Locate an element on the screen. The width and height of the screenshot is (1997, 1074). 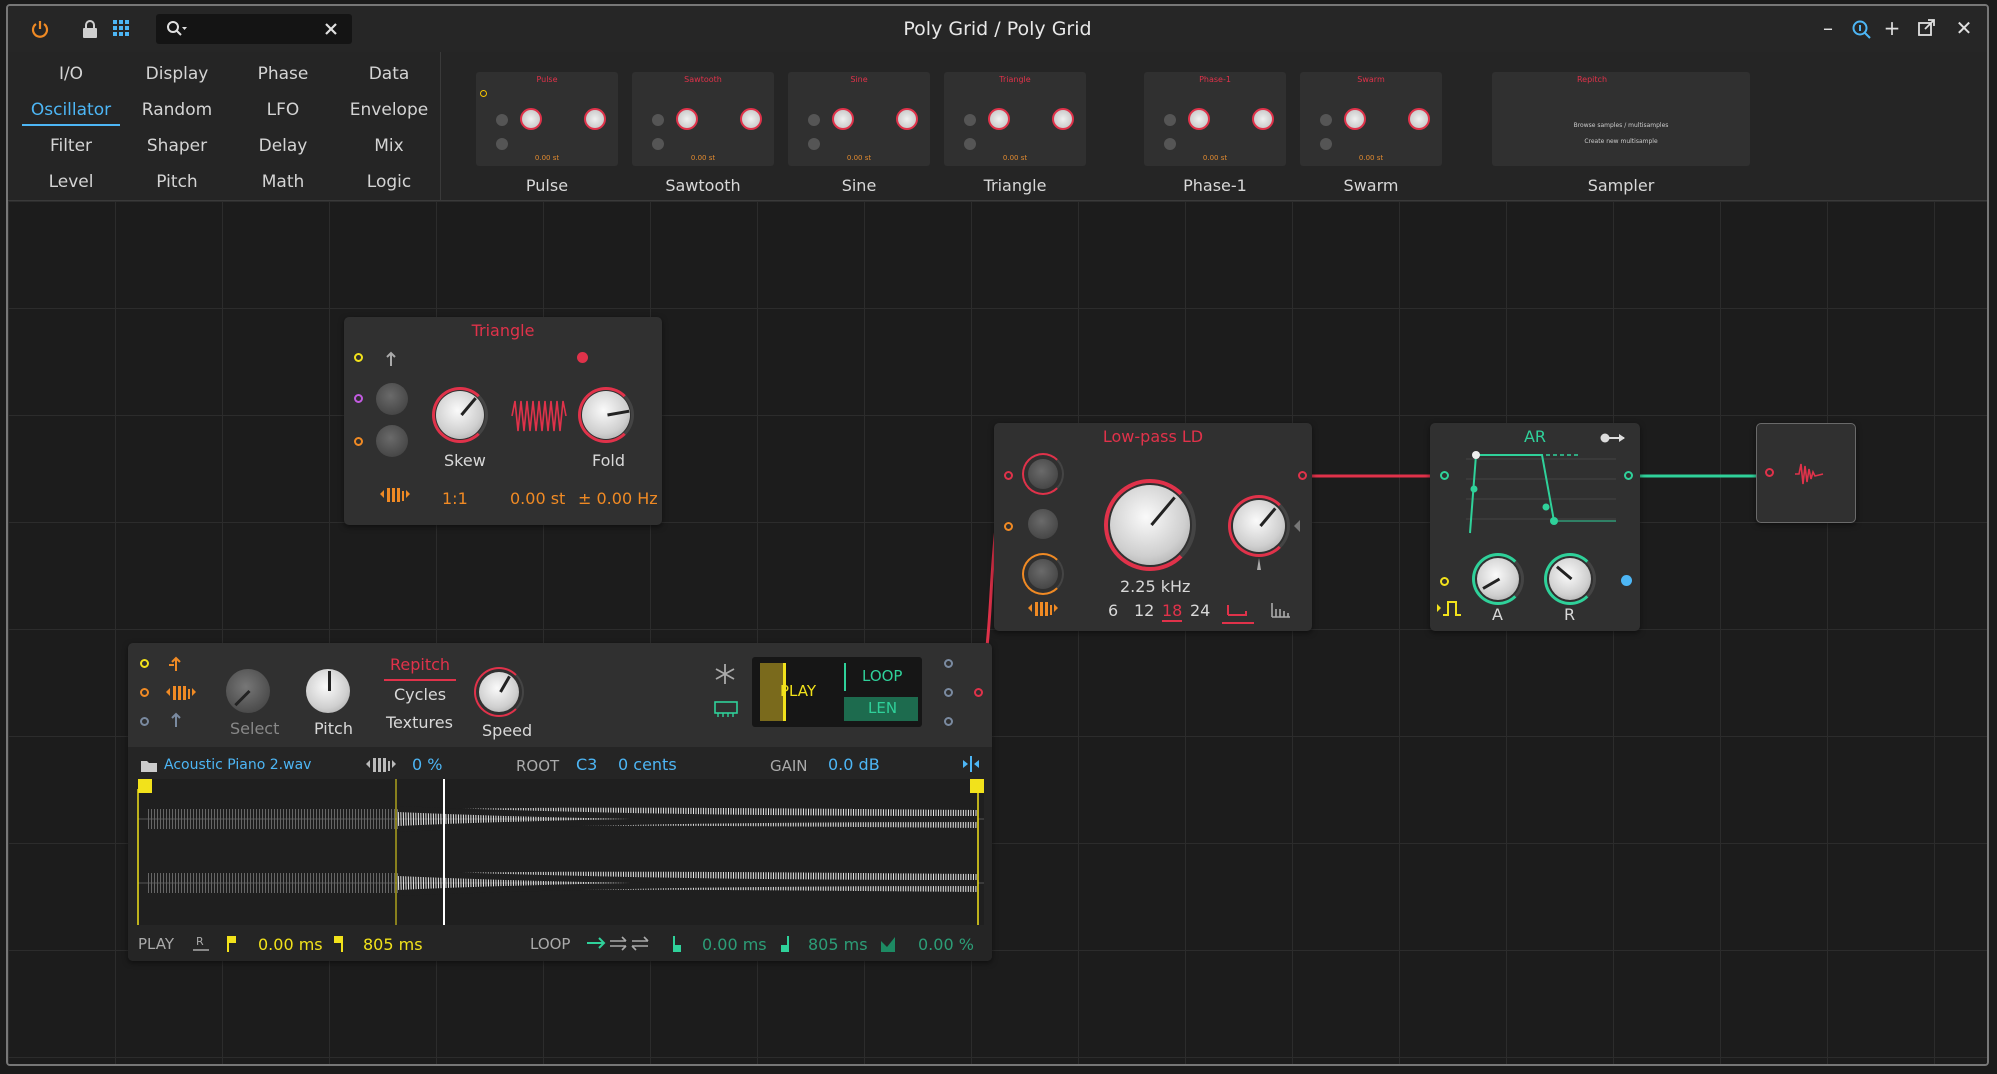
release-knob is located at coordinates (1570, 579).